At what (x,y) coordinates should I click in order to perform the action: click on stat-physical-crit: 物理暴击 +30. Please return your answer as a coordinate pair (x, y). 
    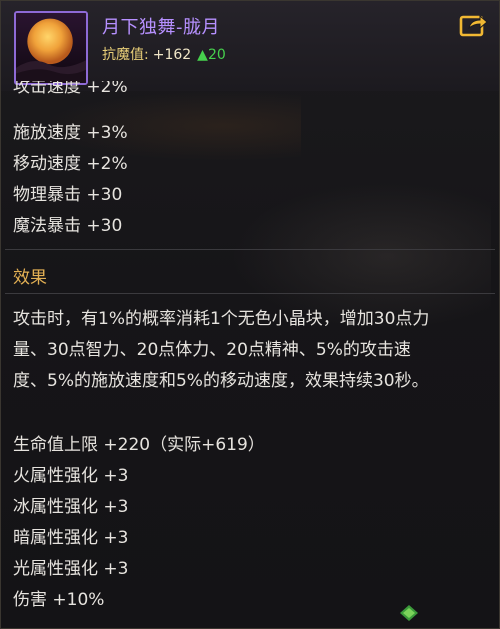
    Looking at the image, I should click on (68, 195).